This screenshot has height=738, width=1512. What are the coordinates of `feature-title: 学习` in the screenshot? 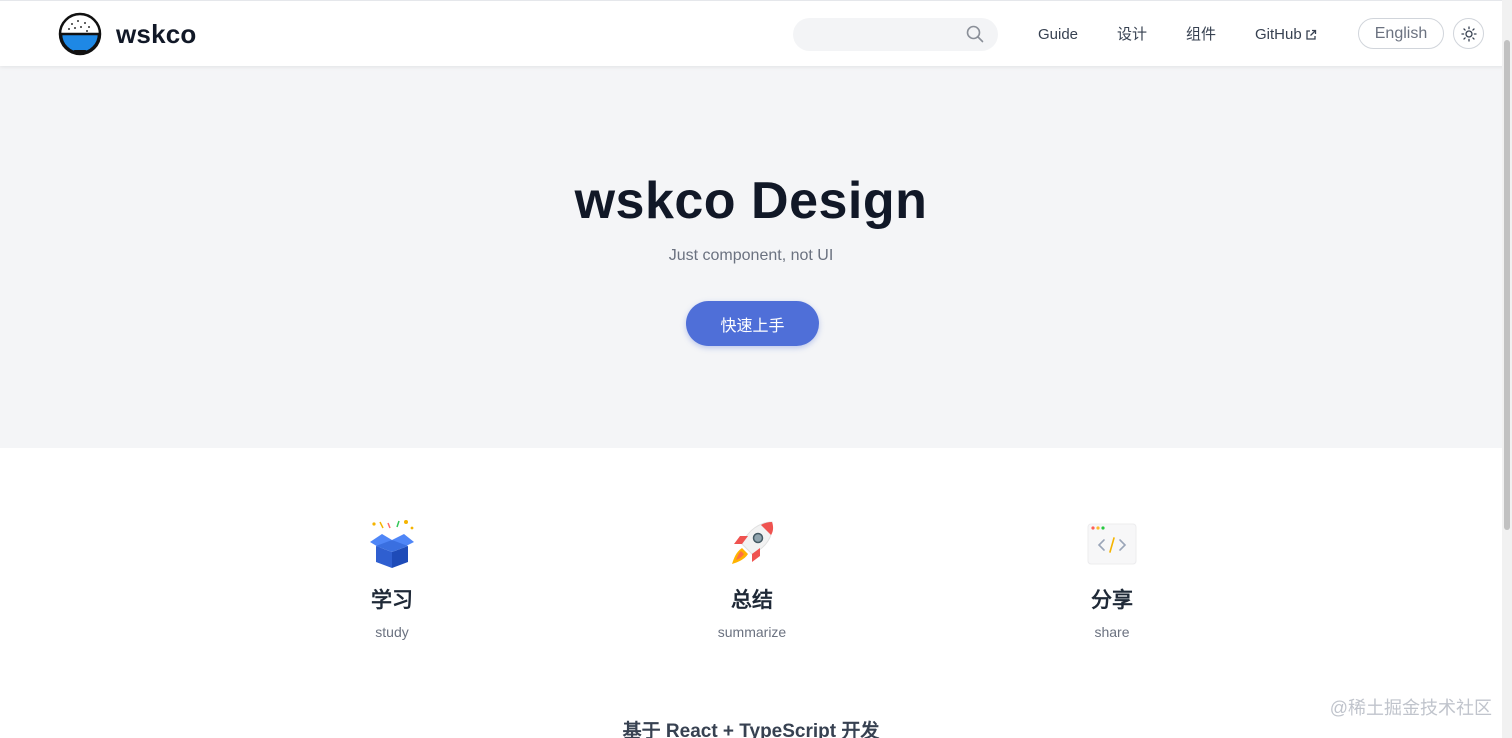 It's located at (392, 600).